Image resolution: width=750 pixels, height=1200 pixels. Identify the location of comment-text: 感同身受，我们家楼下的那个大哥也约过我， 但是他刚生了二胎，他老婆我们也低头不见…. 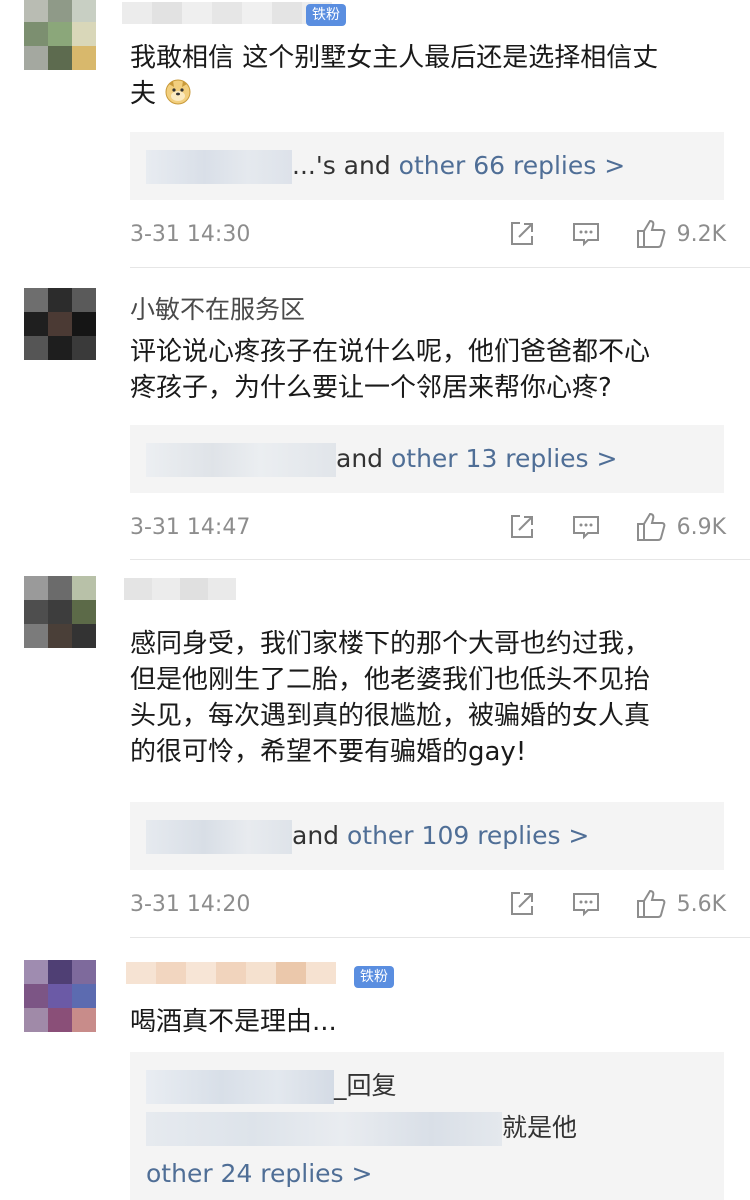
(390, 698).